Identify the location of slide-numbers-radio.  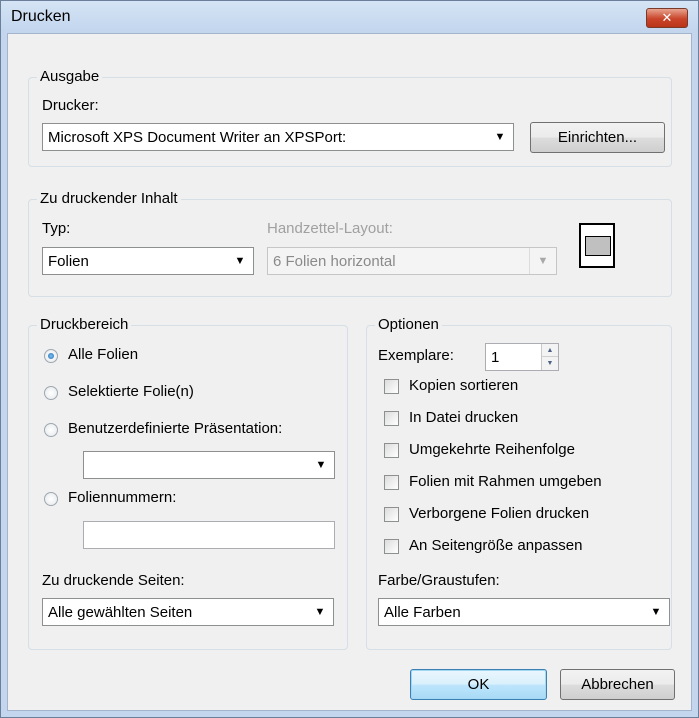
(51, 499).